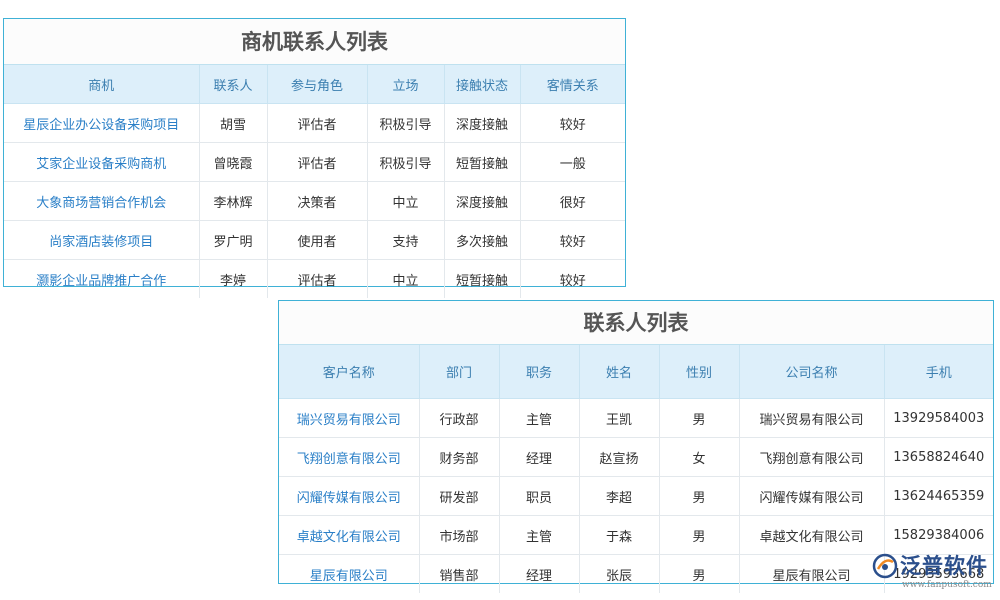 Image resolution: width=1000 pixels, height=600 pixels. I want to click on opportunity-cell: 李婷, so click(233, 278).